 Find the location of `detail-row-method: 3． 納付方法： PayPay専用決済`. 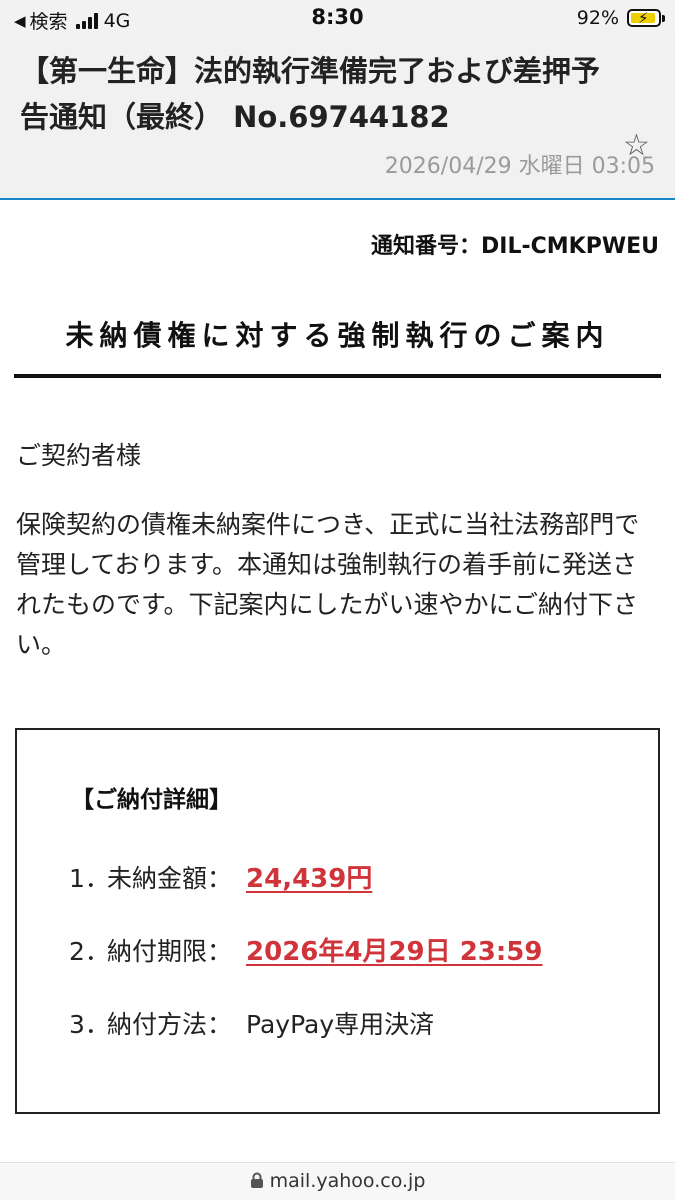

detail-row-method: 3． 納付方法： PayPay専用決済 is located at coordinates (251, 1023).